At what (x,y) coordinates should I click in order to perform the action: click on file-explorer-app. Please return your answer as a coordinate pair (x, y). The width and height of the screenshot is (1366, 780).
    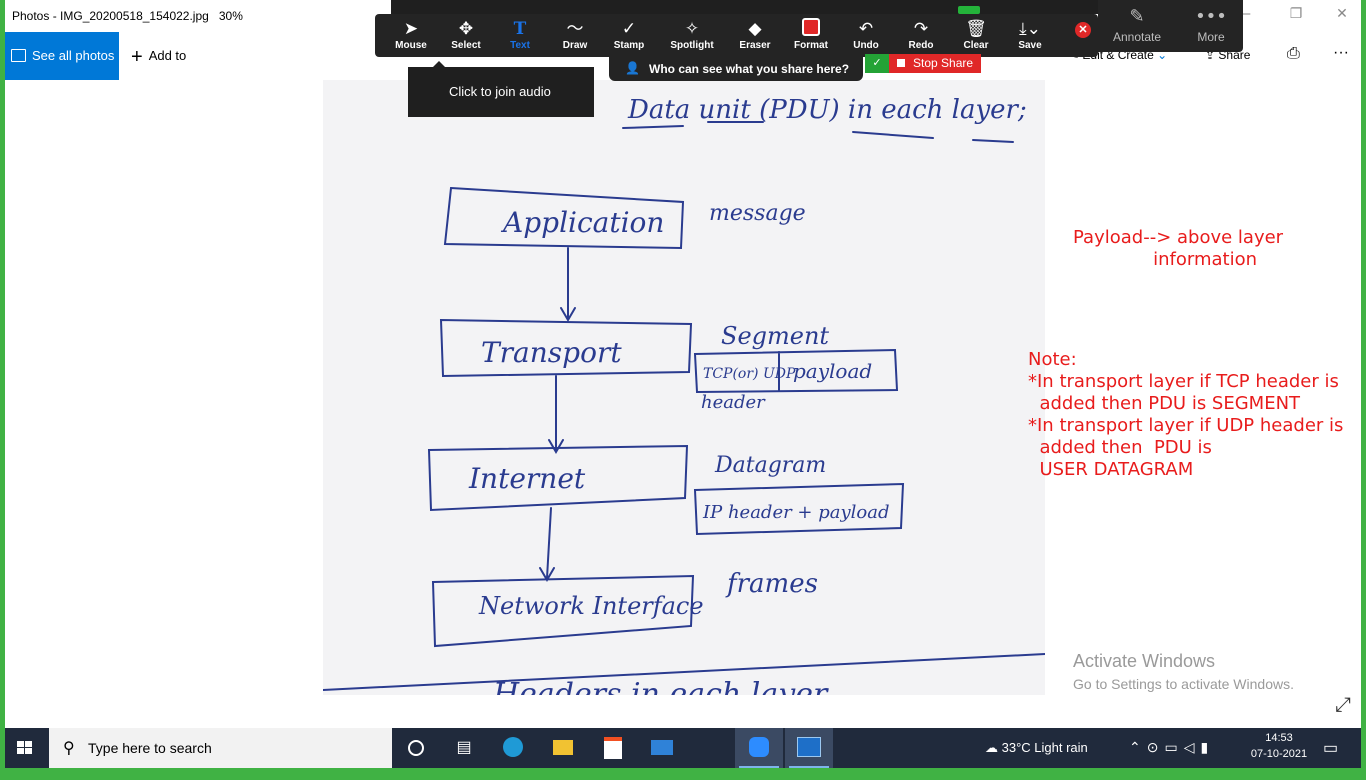
    Looking at the image, I should click on (563, 748).